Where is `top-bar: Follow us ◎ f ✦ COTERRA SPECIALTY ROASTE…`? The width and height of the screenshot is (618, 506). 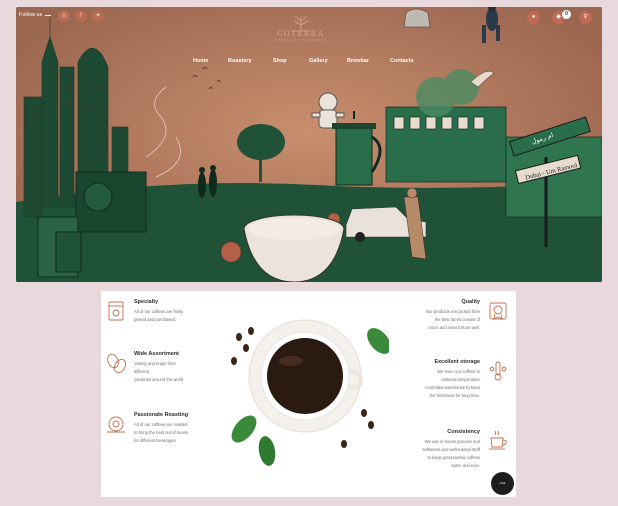
top-bar: Follow us ◎ f ✦ COTERRA SPECIALTY ROASTE… is located at coordinates (309, 24).